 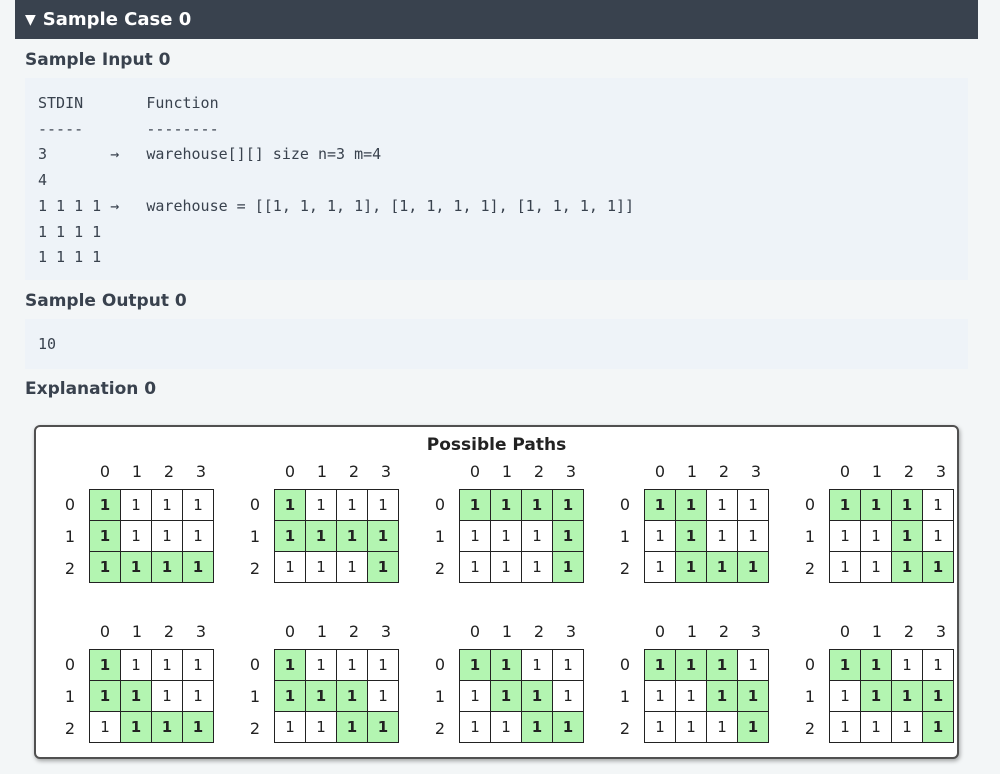 What do you see at coordinates (106, 301) in the screenshot?
I see `sample-output-title: Sample Output 0` at bounding box center [106, 301].